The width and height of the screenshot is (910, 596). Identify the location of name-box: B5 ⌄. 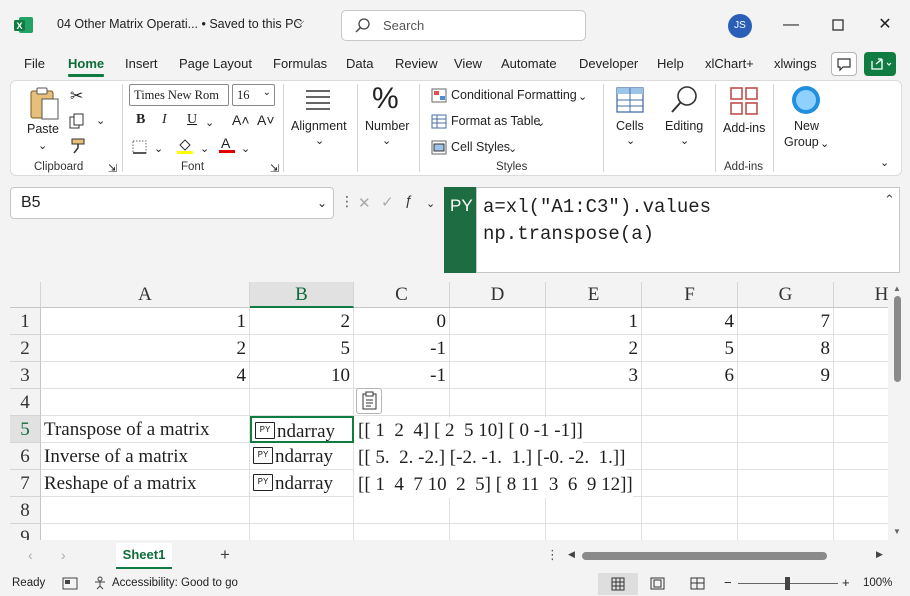
(172, 203).